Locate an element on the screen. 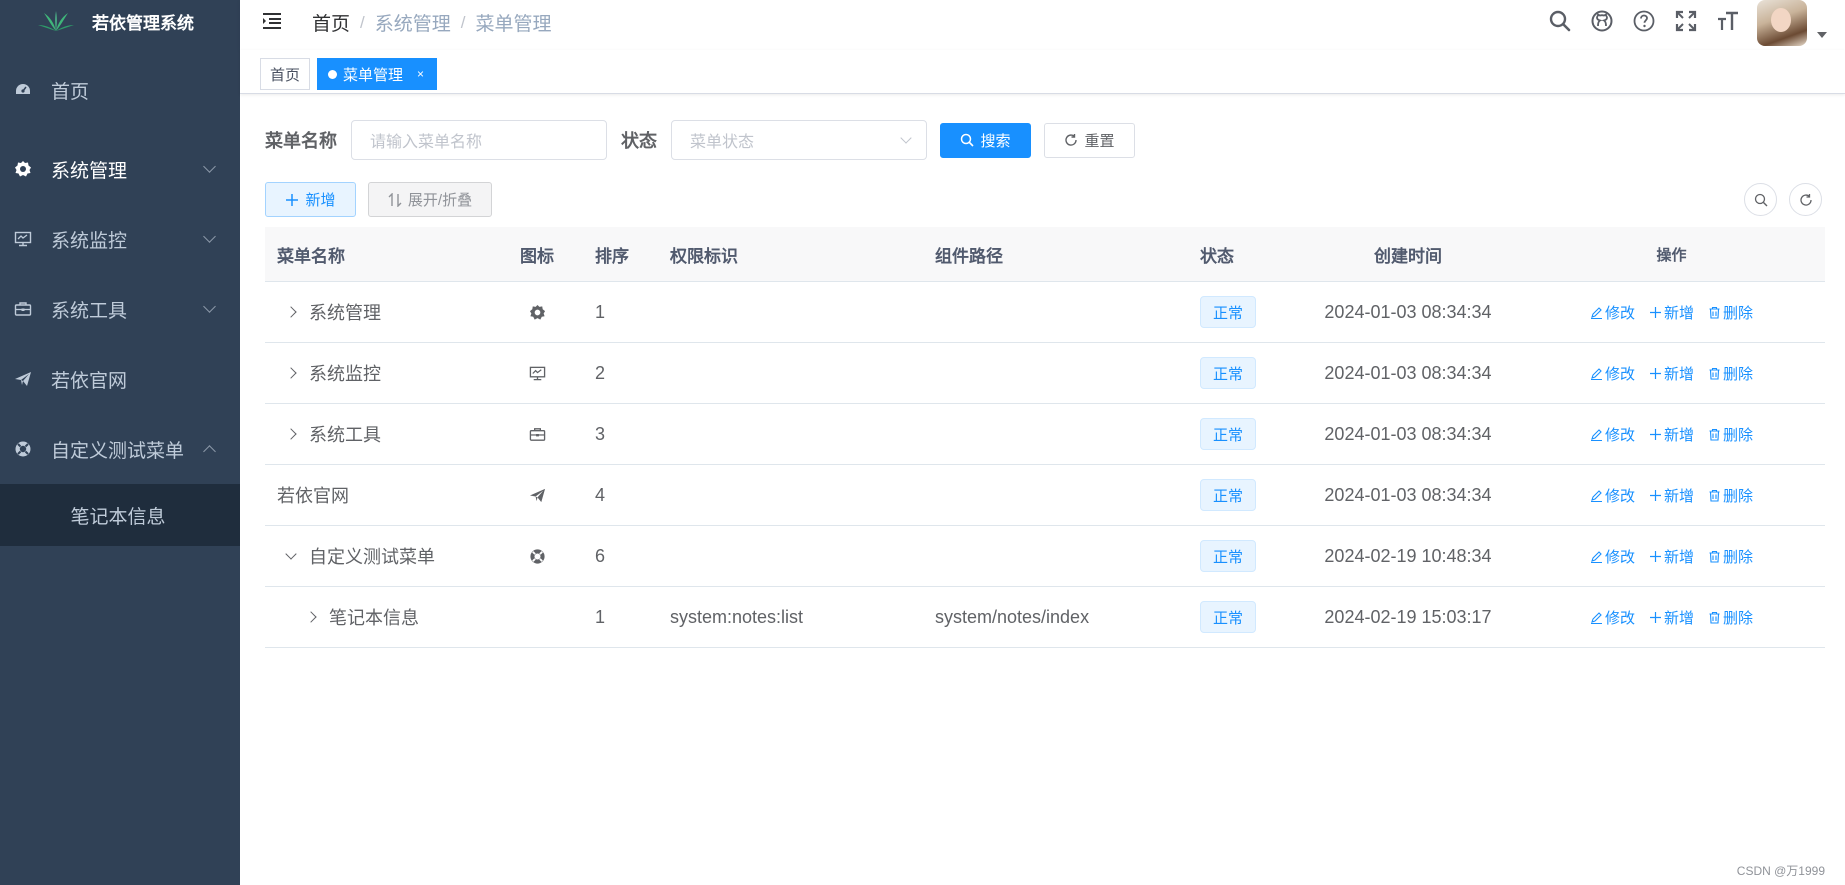 Image resolution: width=1845 pixels, height=885 pixels. reset-button: 重置 is located at coordinates (1089, 140).